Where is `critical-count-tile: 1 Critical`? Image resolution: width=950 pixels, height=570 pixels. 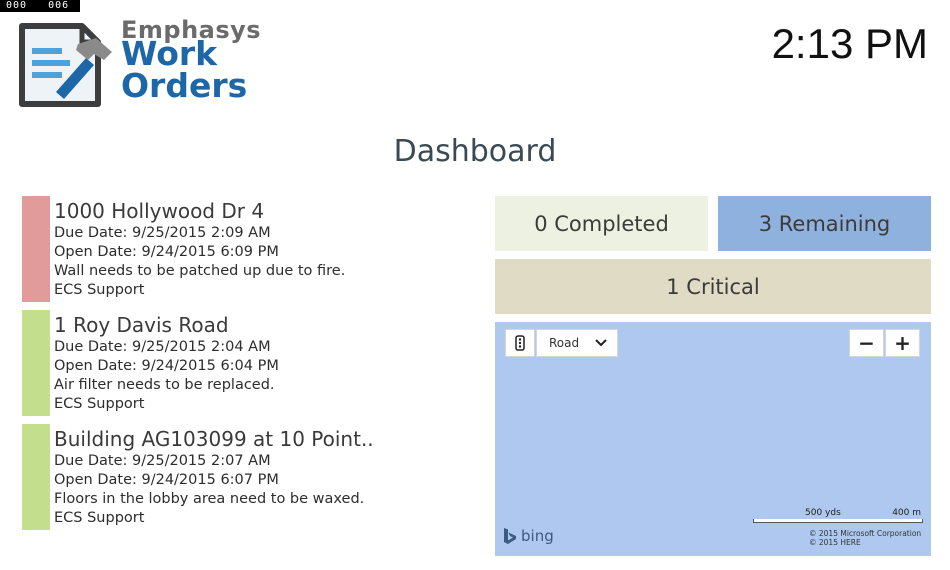 critical-count-tile: 1 Critical is located at coordinates (713, 286).